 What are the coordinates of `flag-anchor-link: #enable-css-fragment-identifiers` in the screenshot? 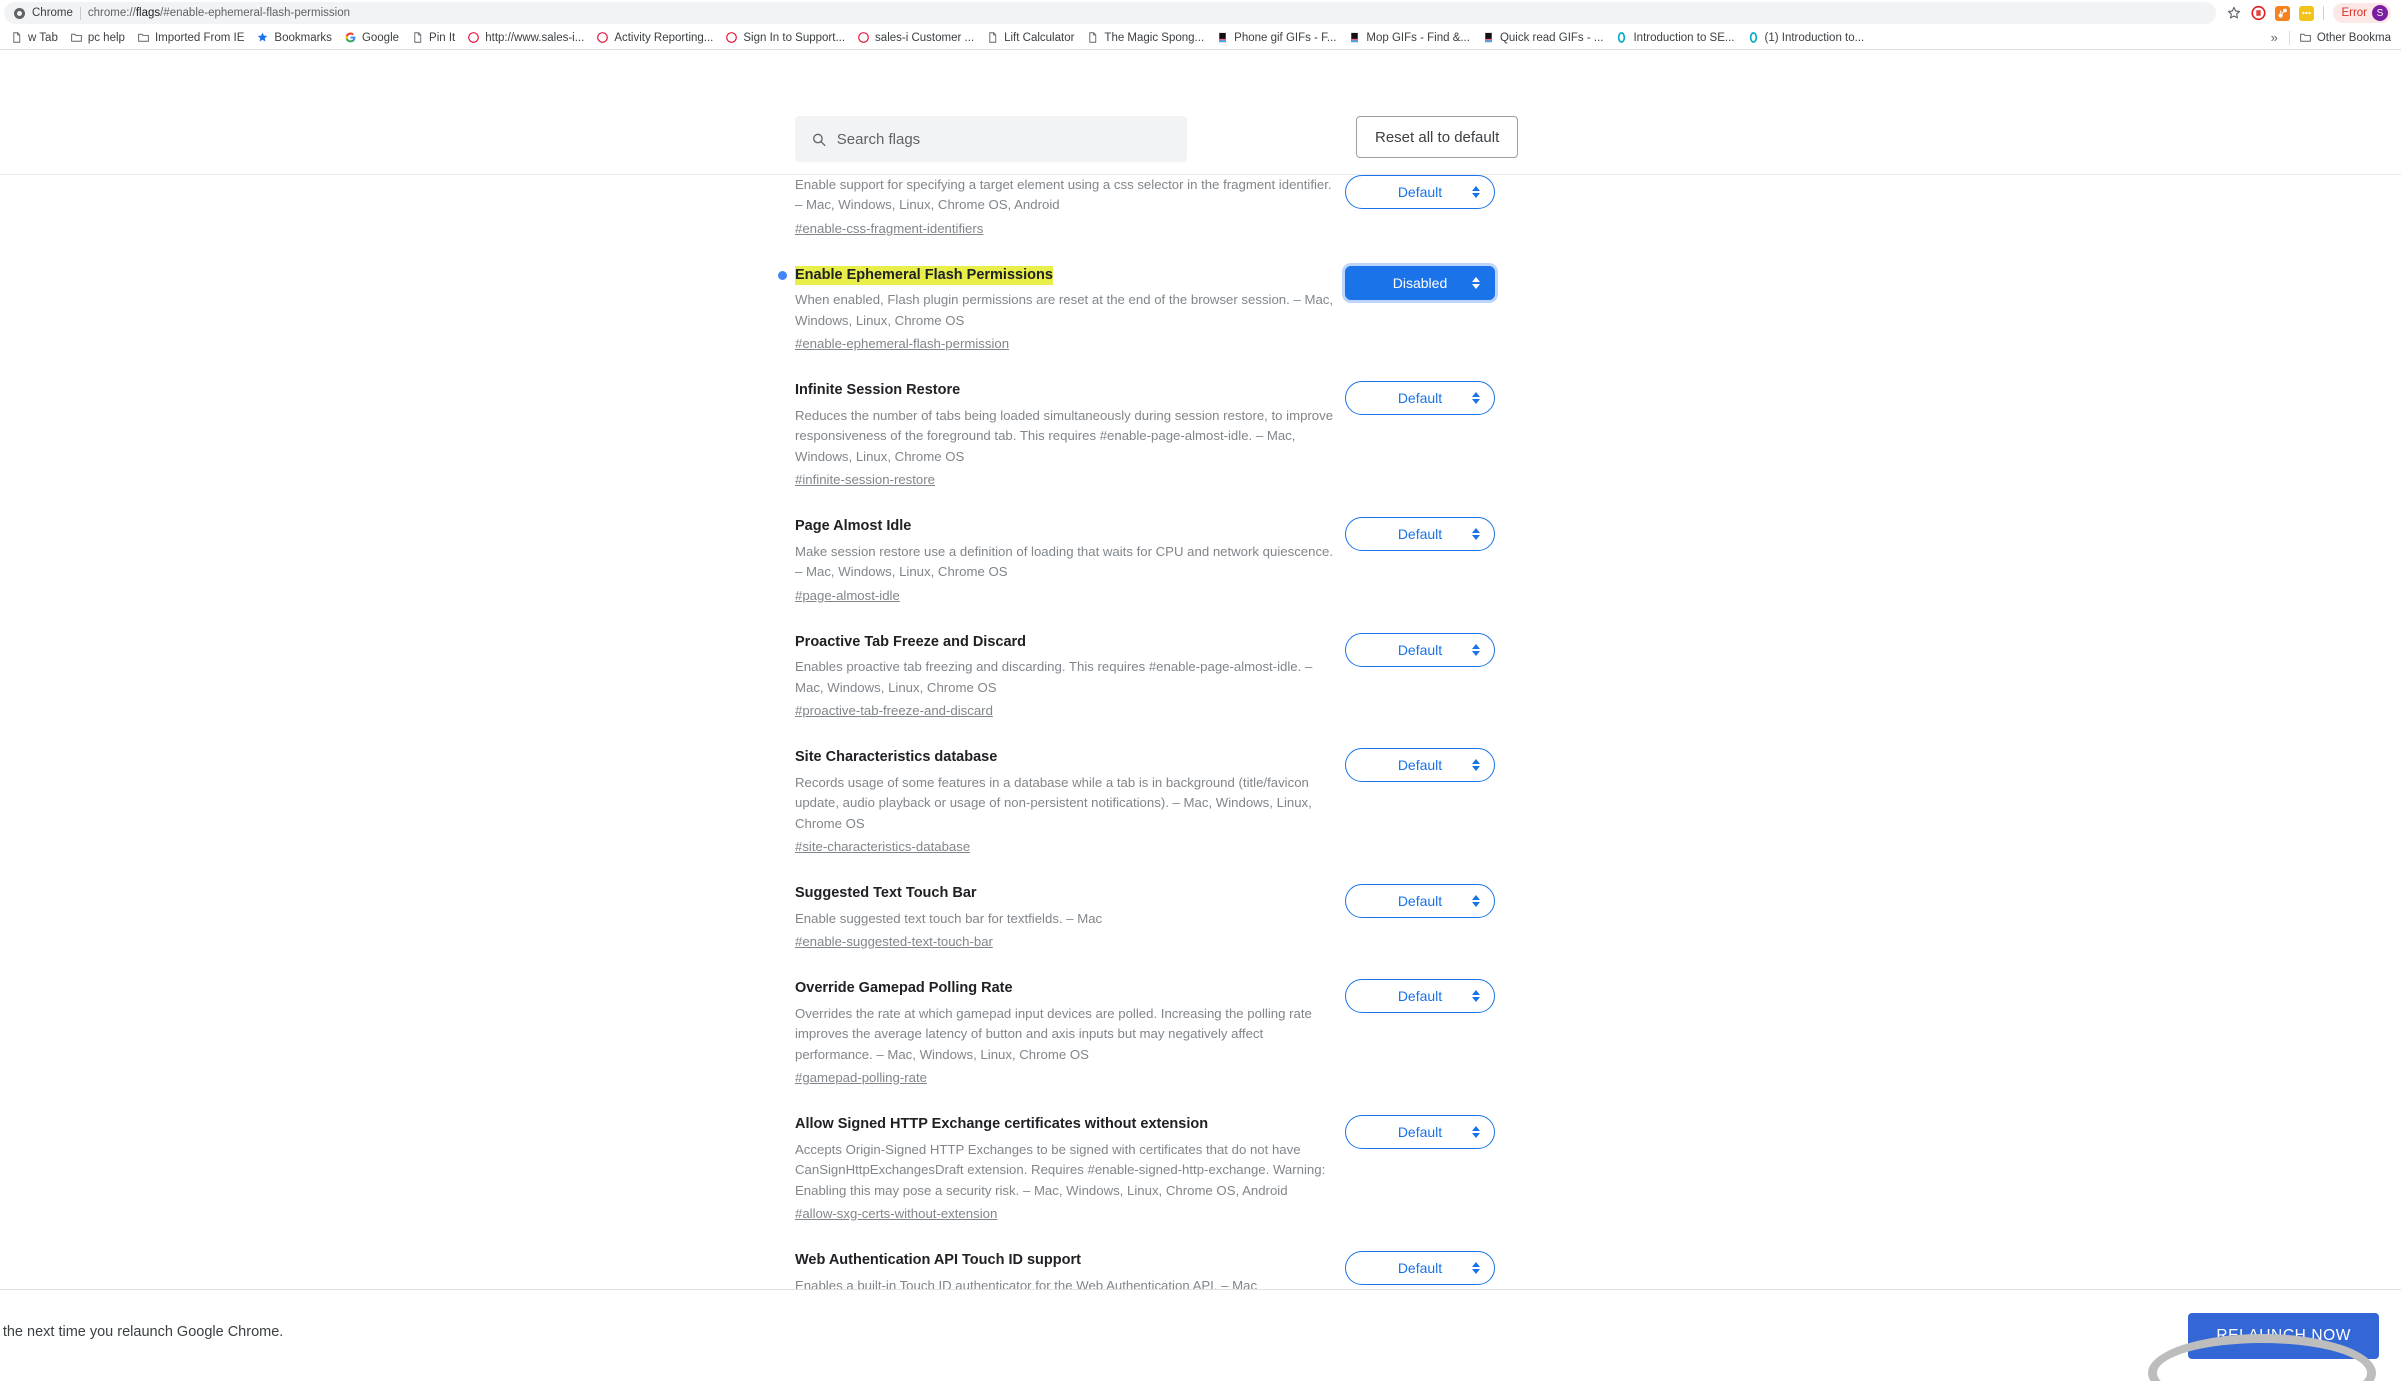 It's located at (889, 228).